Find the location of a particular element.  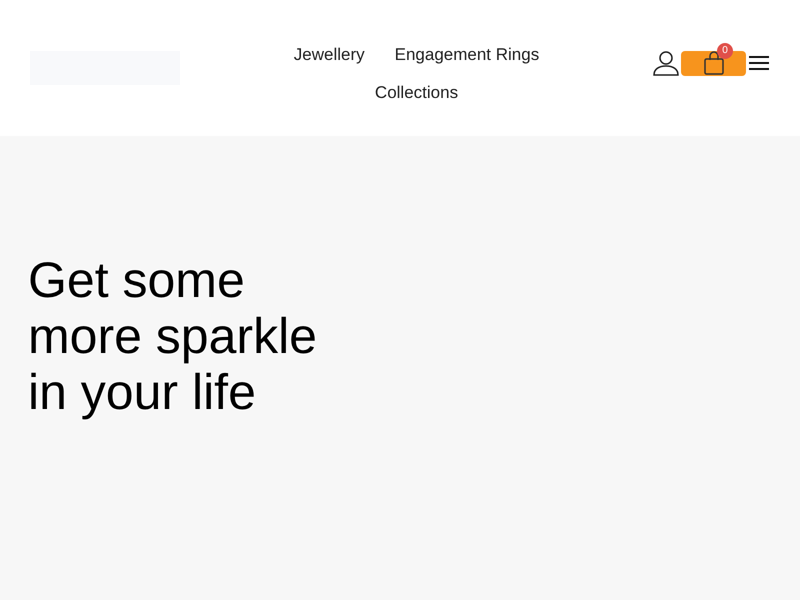

bag-icon is located at coordinates (714, 63).